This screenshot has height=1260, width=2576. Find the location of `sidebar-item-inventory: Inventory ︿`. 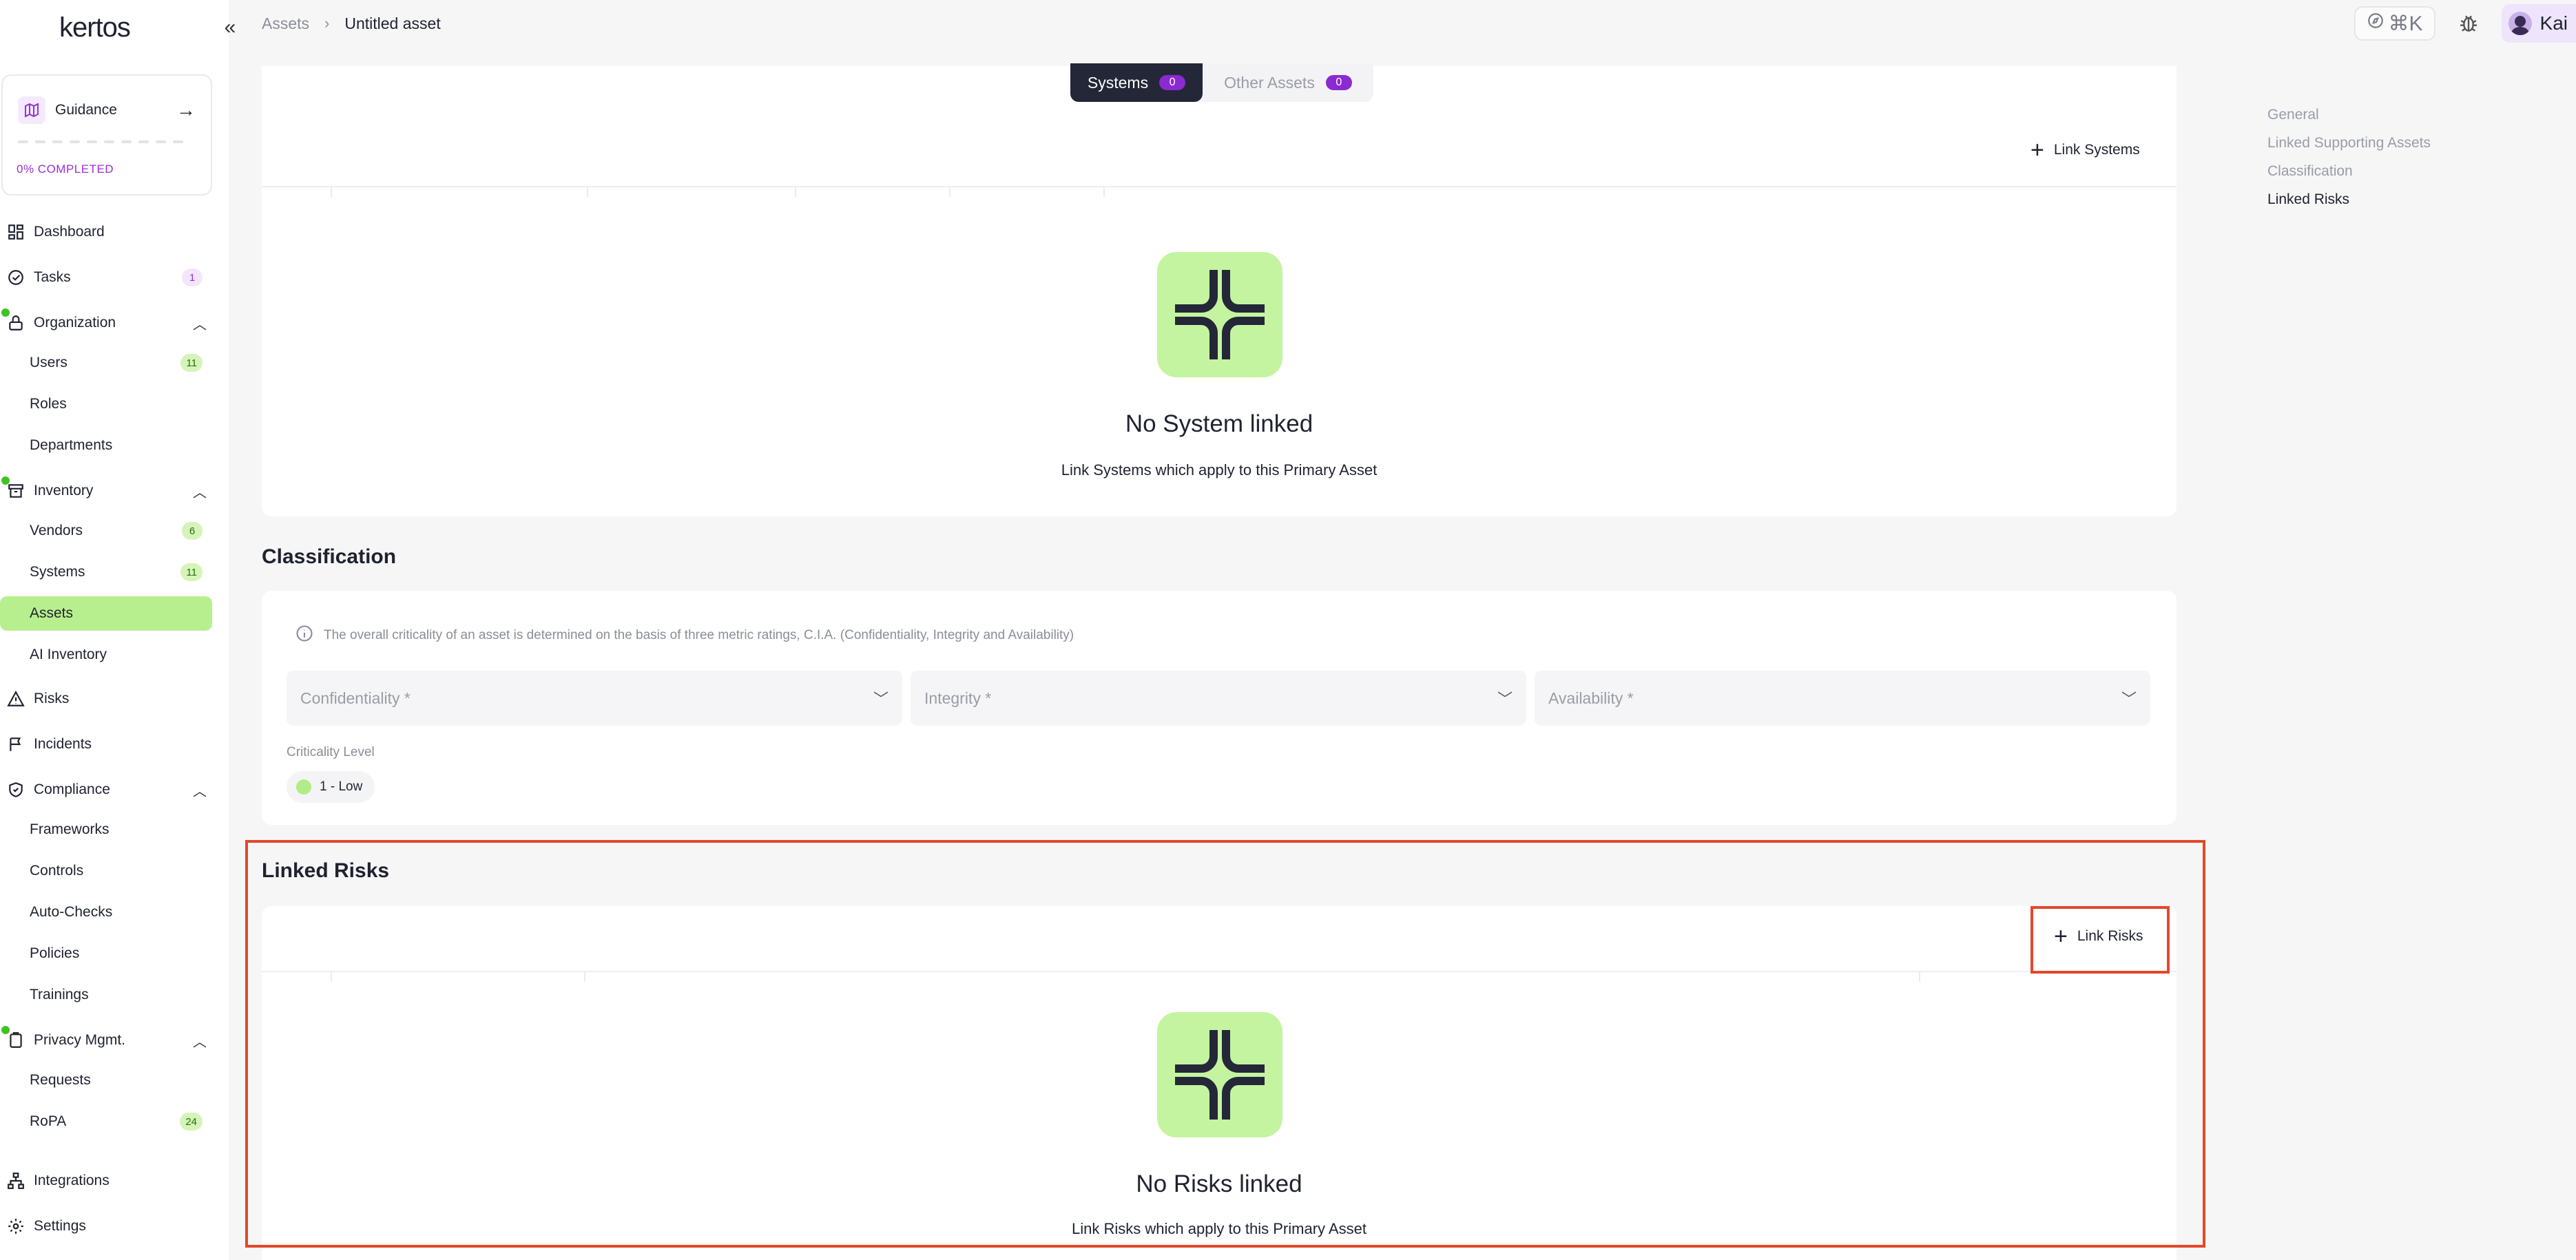

sidebar-item-inventory: Inventory ︿ is located at coordinates (106, 491).